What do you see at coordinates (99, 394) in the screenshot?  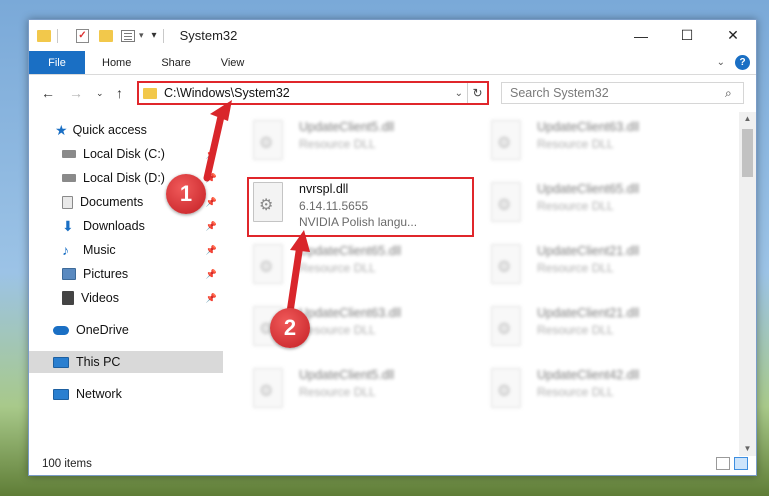 I see `sidebar-item-label: Network` at bounding box center [99, 394].